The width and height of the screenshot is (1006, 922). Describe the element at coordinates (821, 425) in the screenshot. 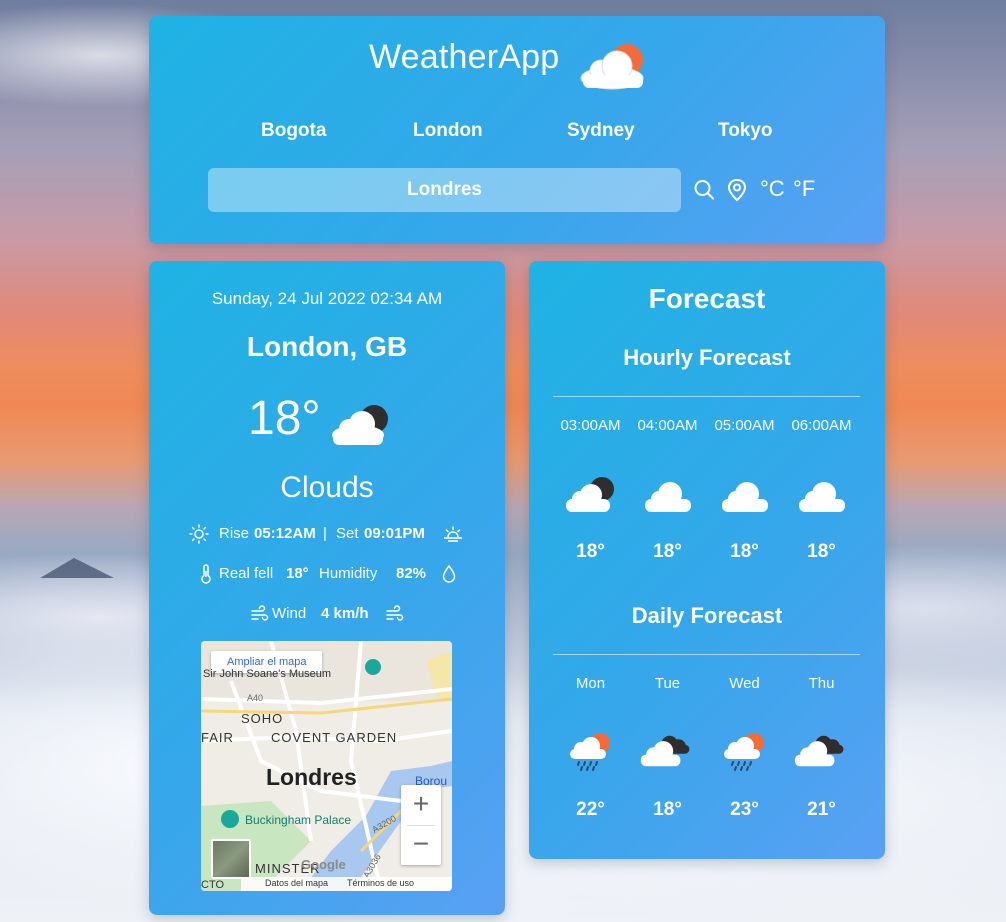

I see `hourly-time: 06:00AM` at that location.